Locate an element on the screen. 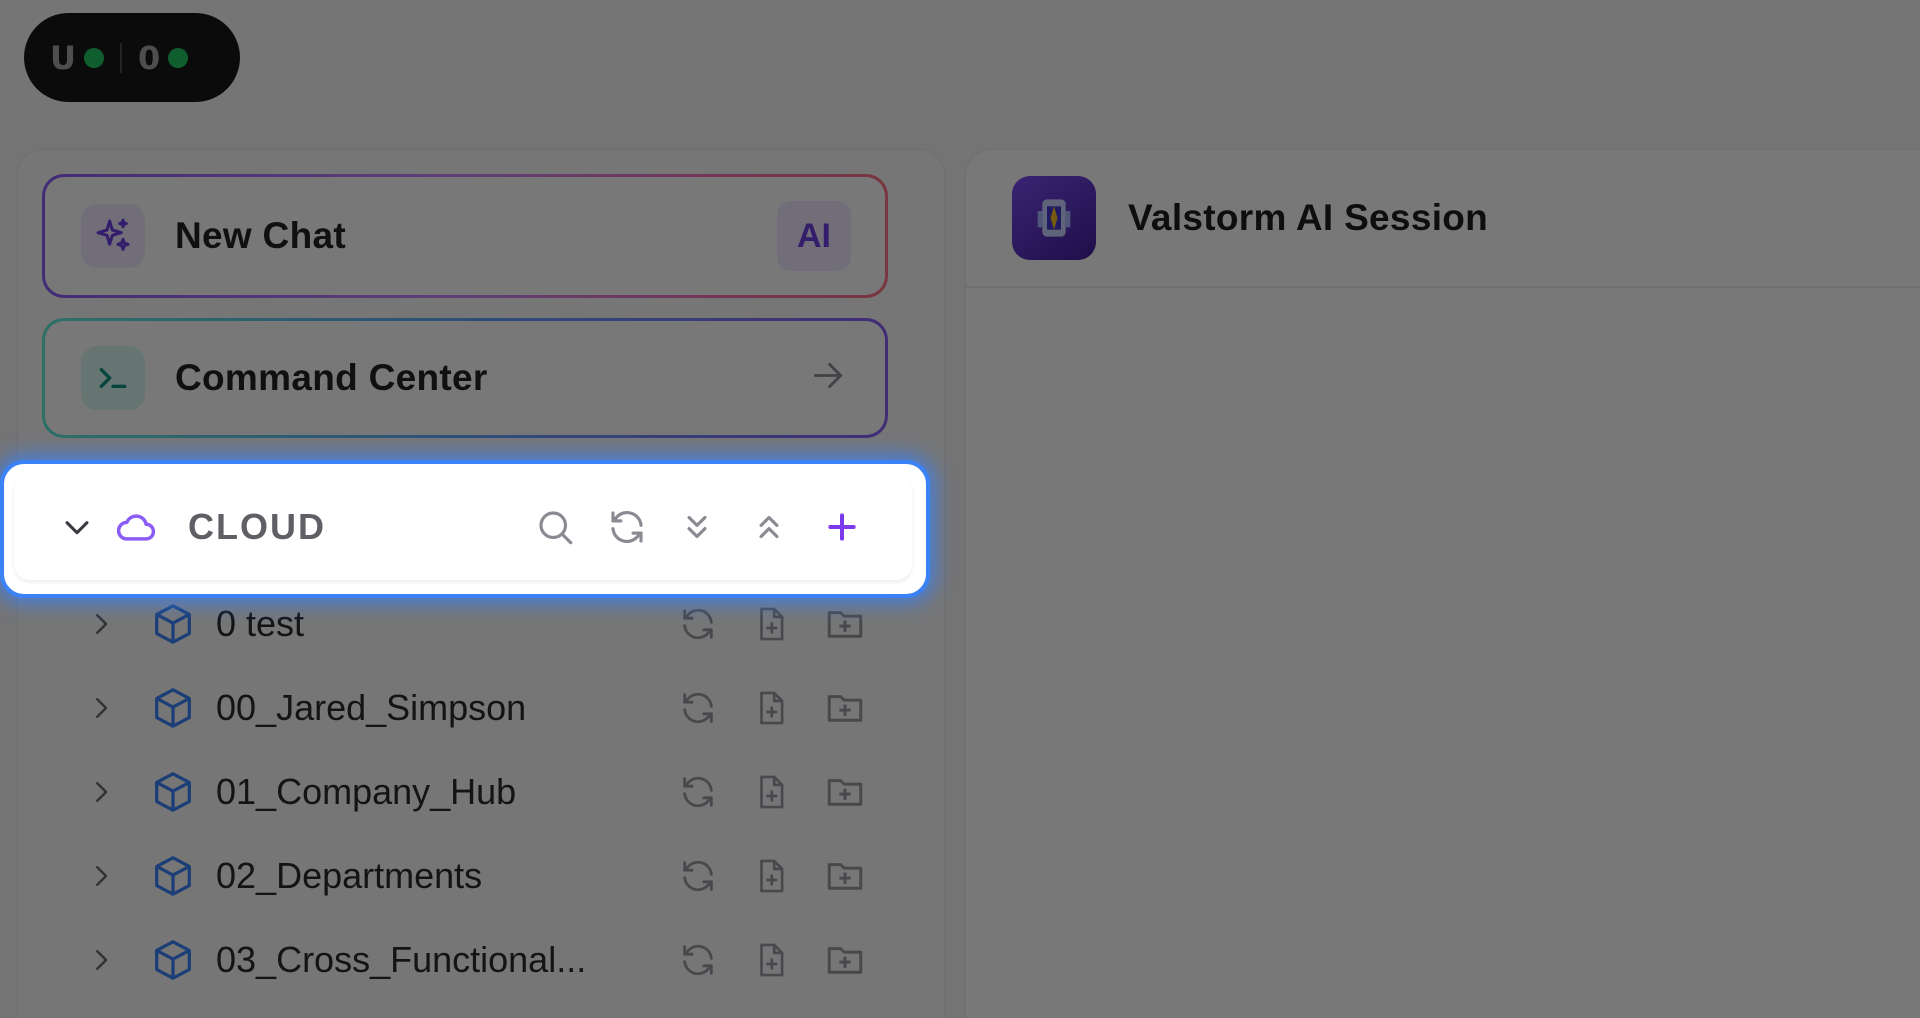 The image size is (1920, 1018). tree-item: 02_Departments is located at coordinates (466, 876).